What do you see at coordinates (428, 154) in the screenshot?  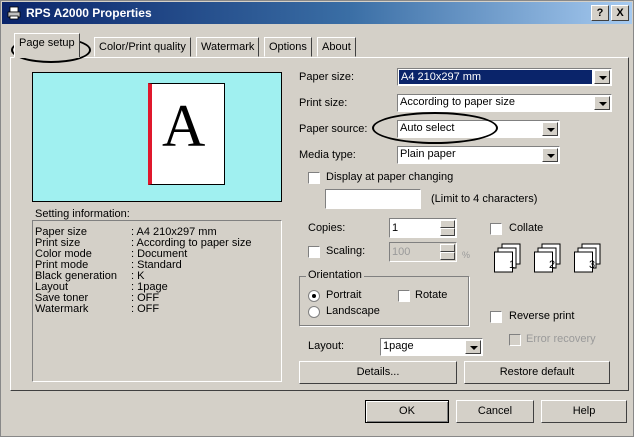 I see `media-type-value: Plain paper` at bounding box center [428, 154].